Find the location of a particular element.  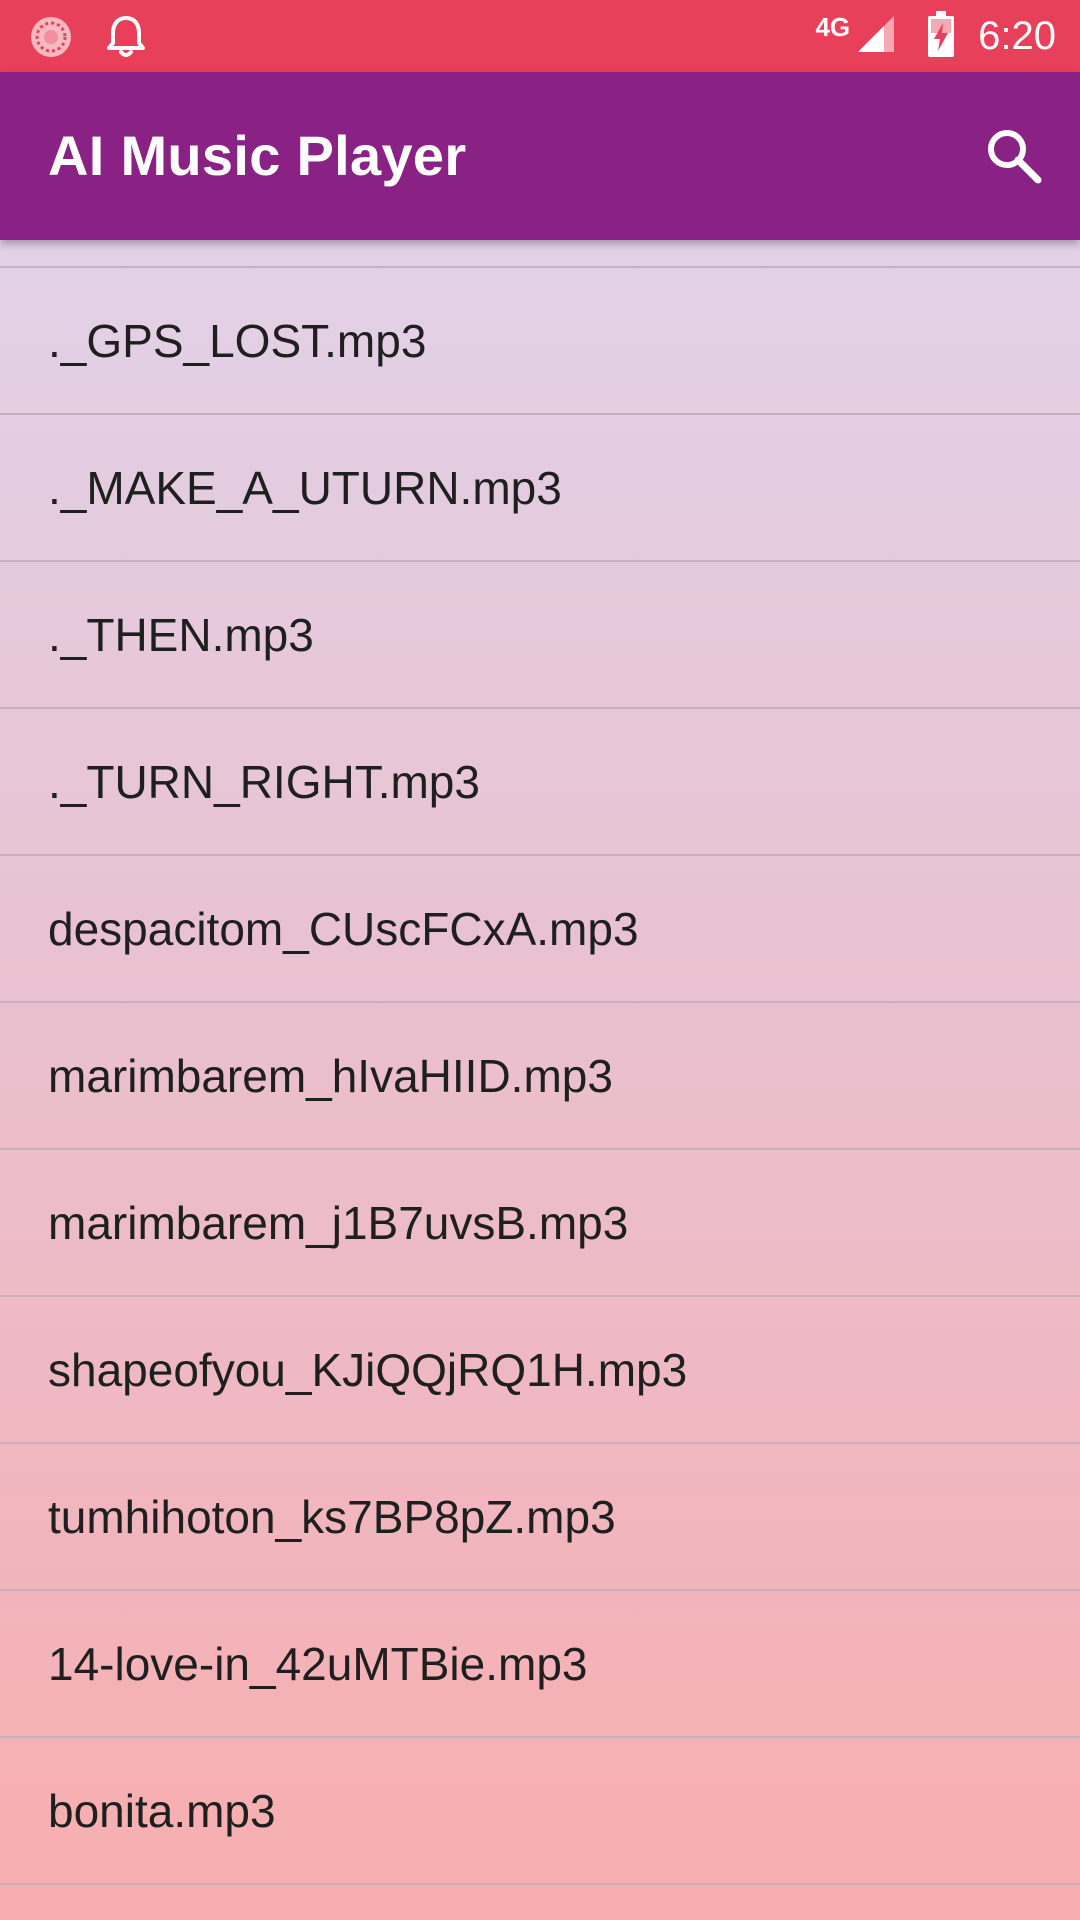

song-title: shapeofyou_KJiQQjRQ1H.mp3 is located at coordinates (368, 1369).